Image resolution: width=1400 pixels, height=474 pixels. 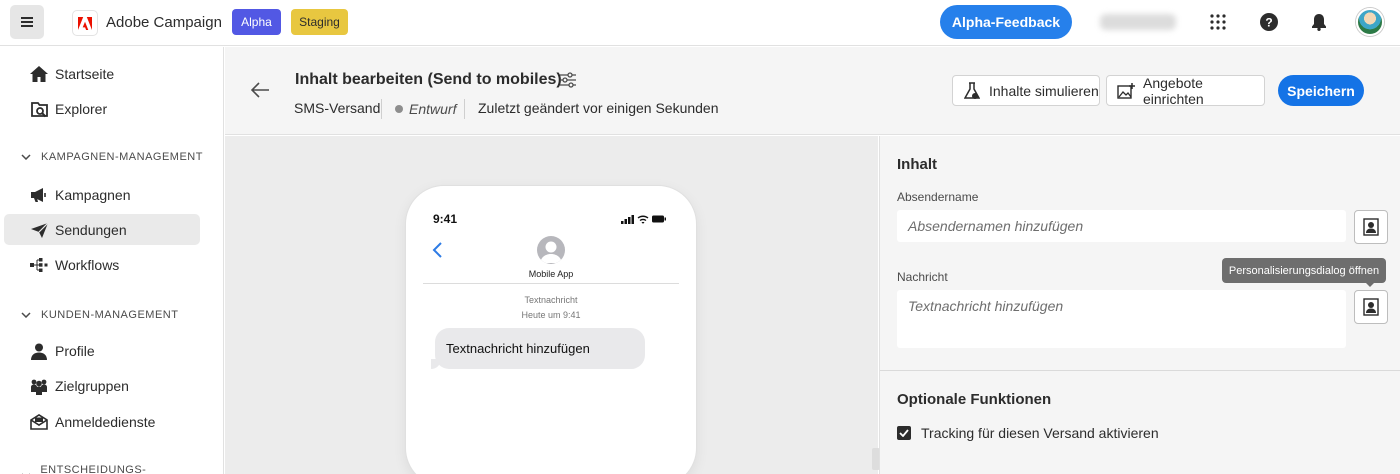 I want to click on page-title-suffix: (Send to mobiles), so click(x=494, y=79).